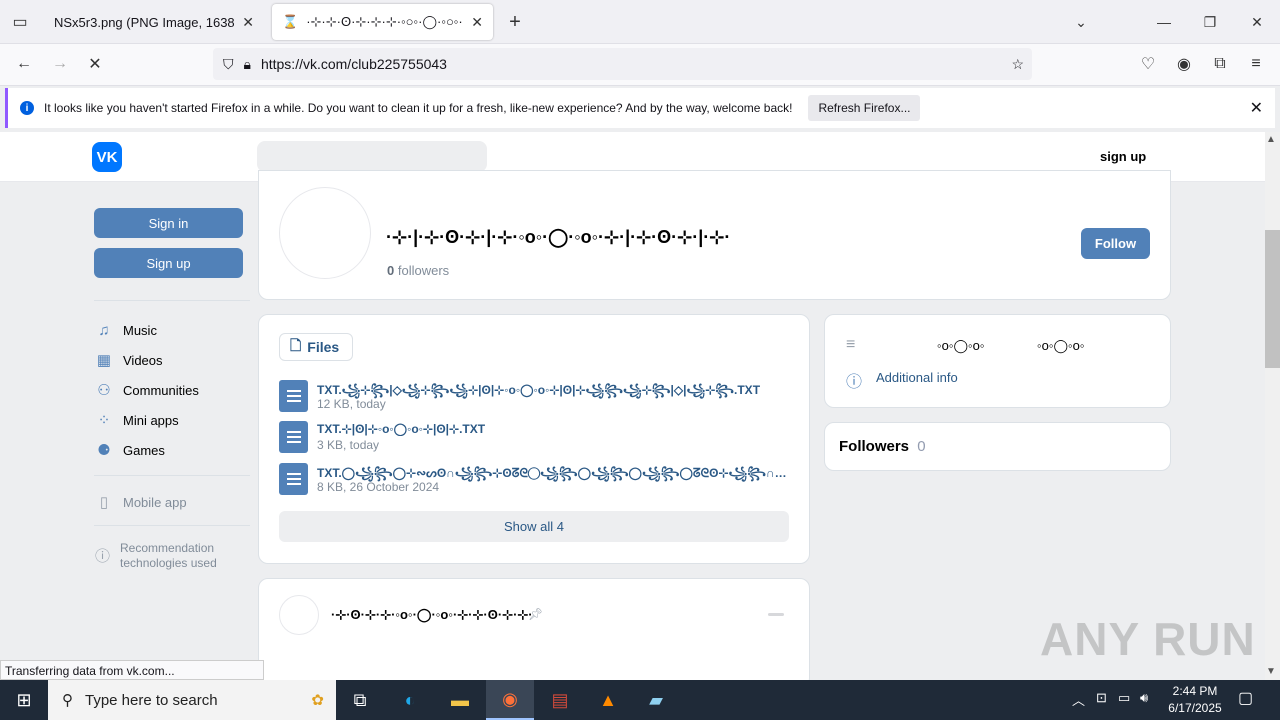 This screenshot has width=1280, height=720. What do you see at coordinates (107, 157) in the screenshot?
I see `vk-logo: VK` at bounding box center [107, 157].